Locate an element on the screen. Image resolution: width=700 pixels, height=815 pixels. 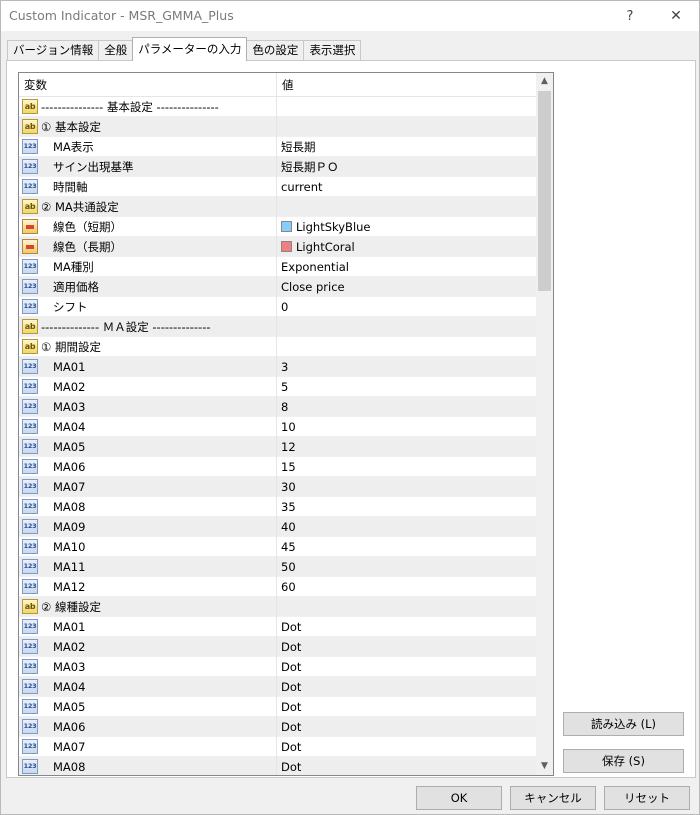
table-row: 123 時間軸 current is located at coordinates (277, 187).